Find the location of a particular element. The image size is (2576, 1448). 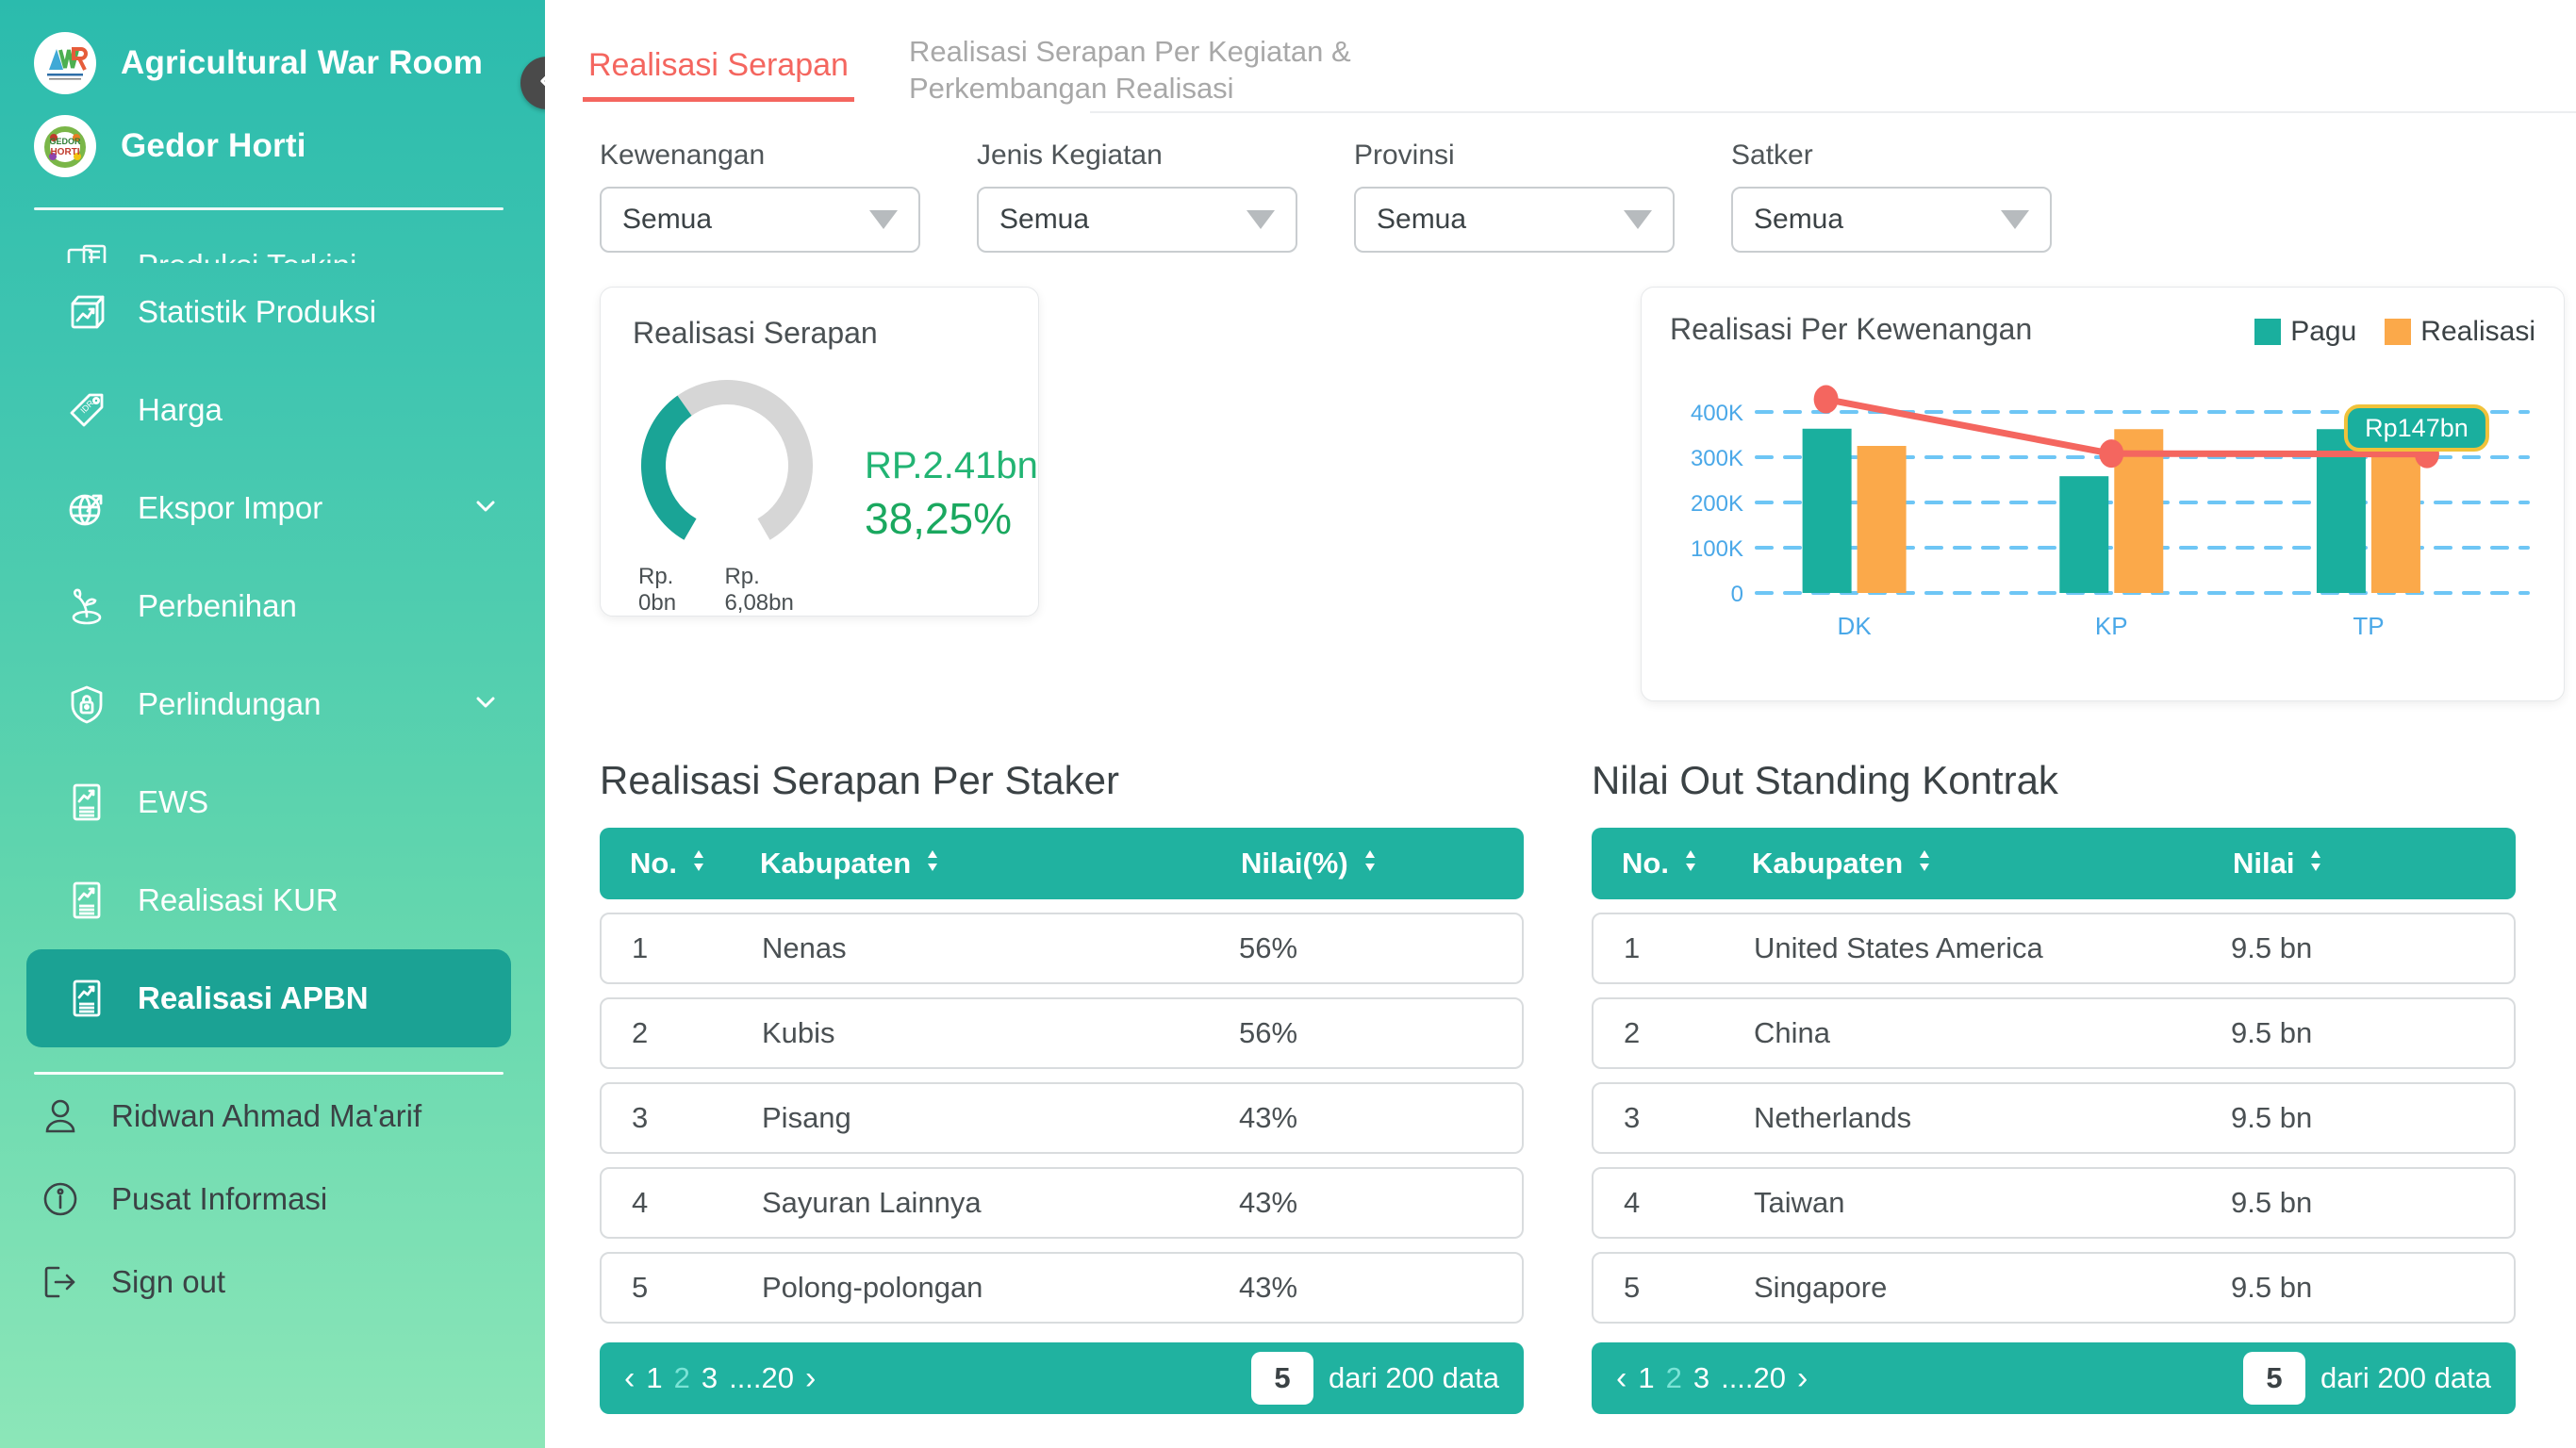

table-row: 5 Singapore 9.5 bn is located at coordinates (2054, 1288).